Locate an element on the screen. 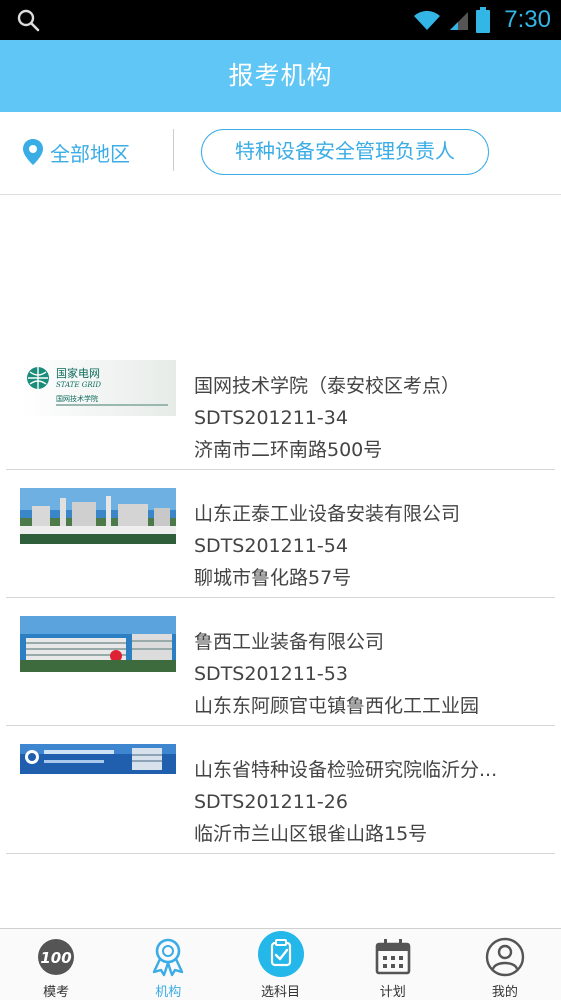 The height and width of the screenshot is (1000, 561). institution-info: 山东正泰工业设备安装有限公司 SDTS201211-54 聊城市鲁化路57号 is located at coordinates (369, 546).